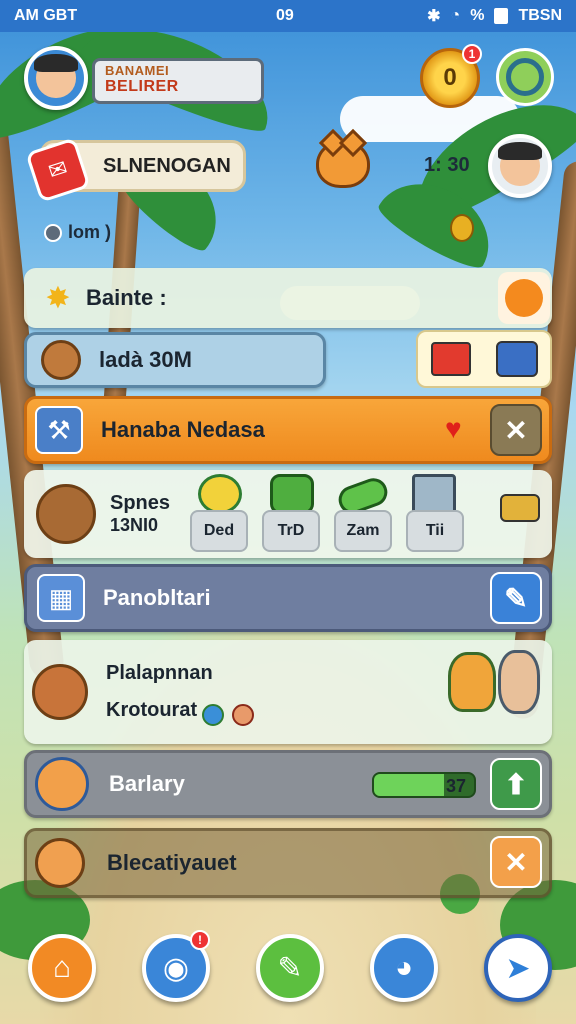  What do you see at coordinates (288, 598) in the screenshot?
I see `panel-row: ▦ Panobltari` at bounding box center [288, 598].